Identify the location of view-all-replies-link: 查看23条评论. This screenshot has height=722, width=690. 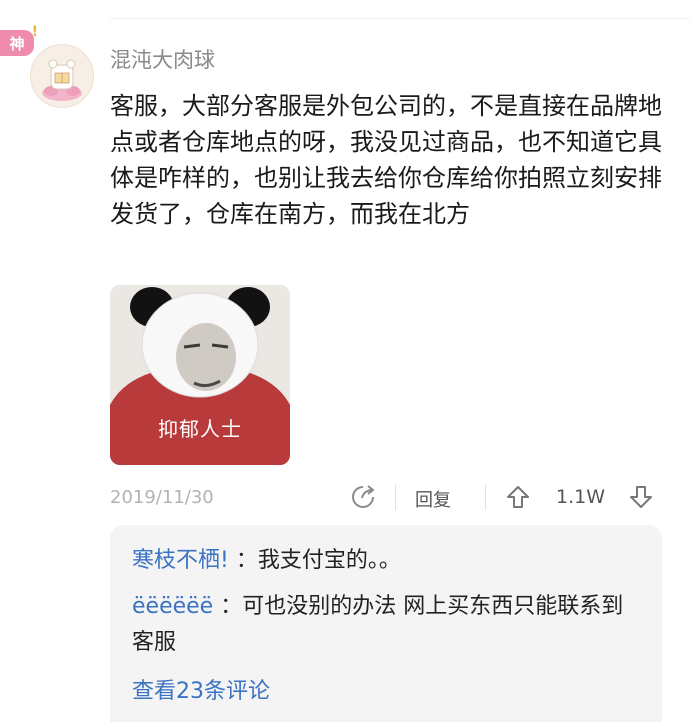
(201, 689).